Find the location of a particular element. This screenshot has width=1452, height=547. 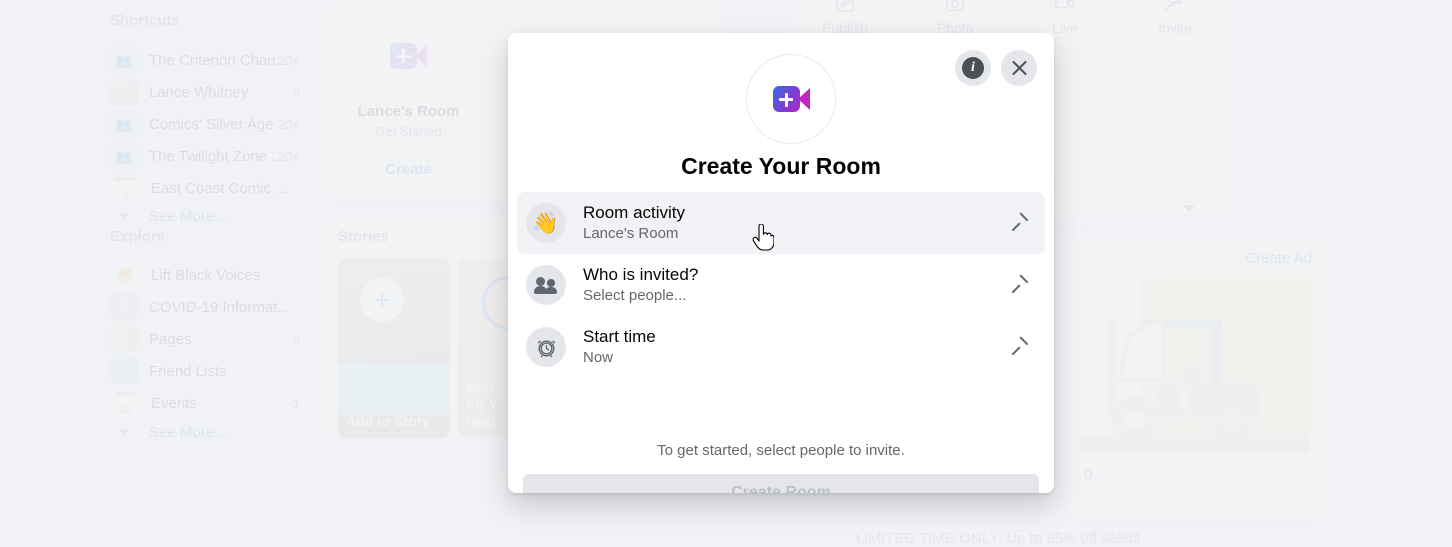

option-row-room-activity: 👋 Room activity Lance's Room is located at coordinates (781, 223).